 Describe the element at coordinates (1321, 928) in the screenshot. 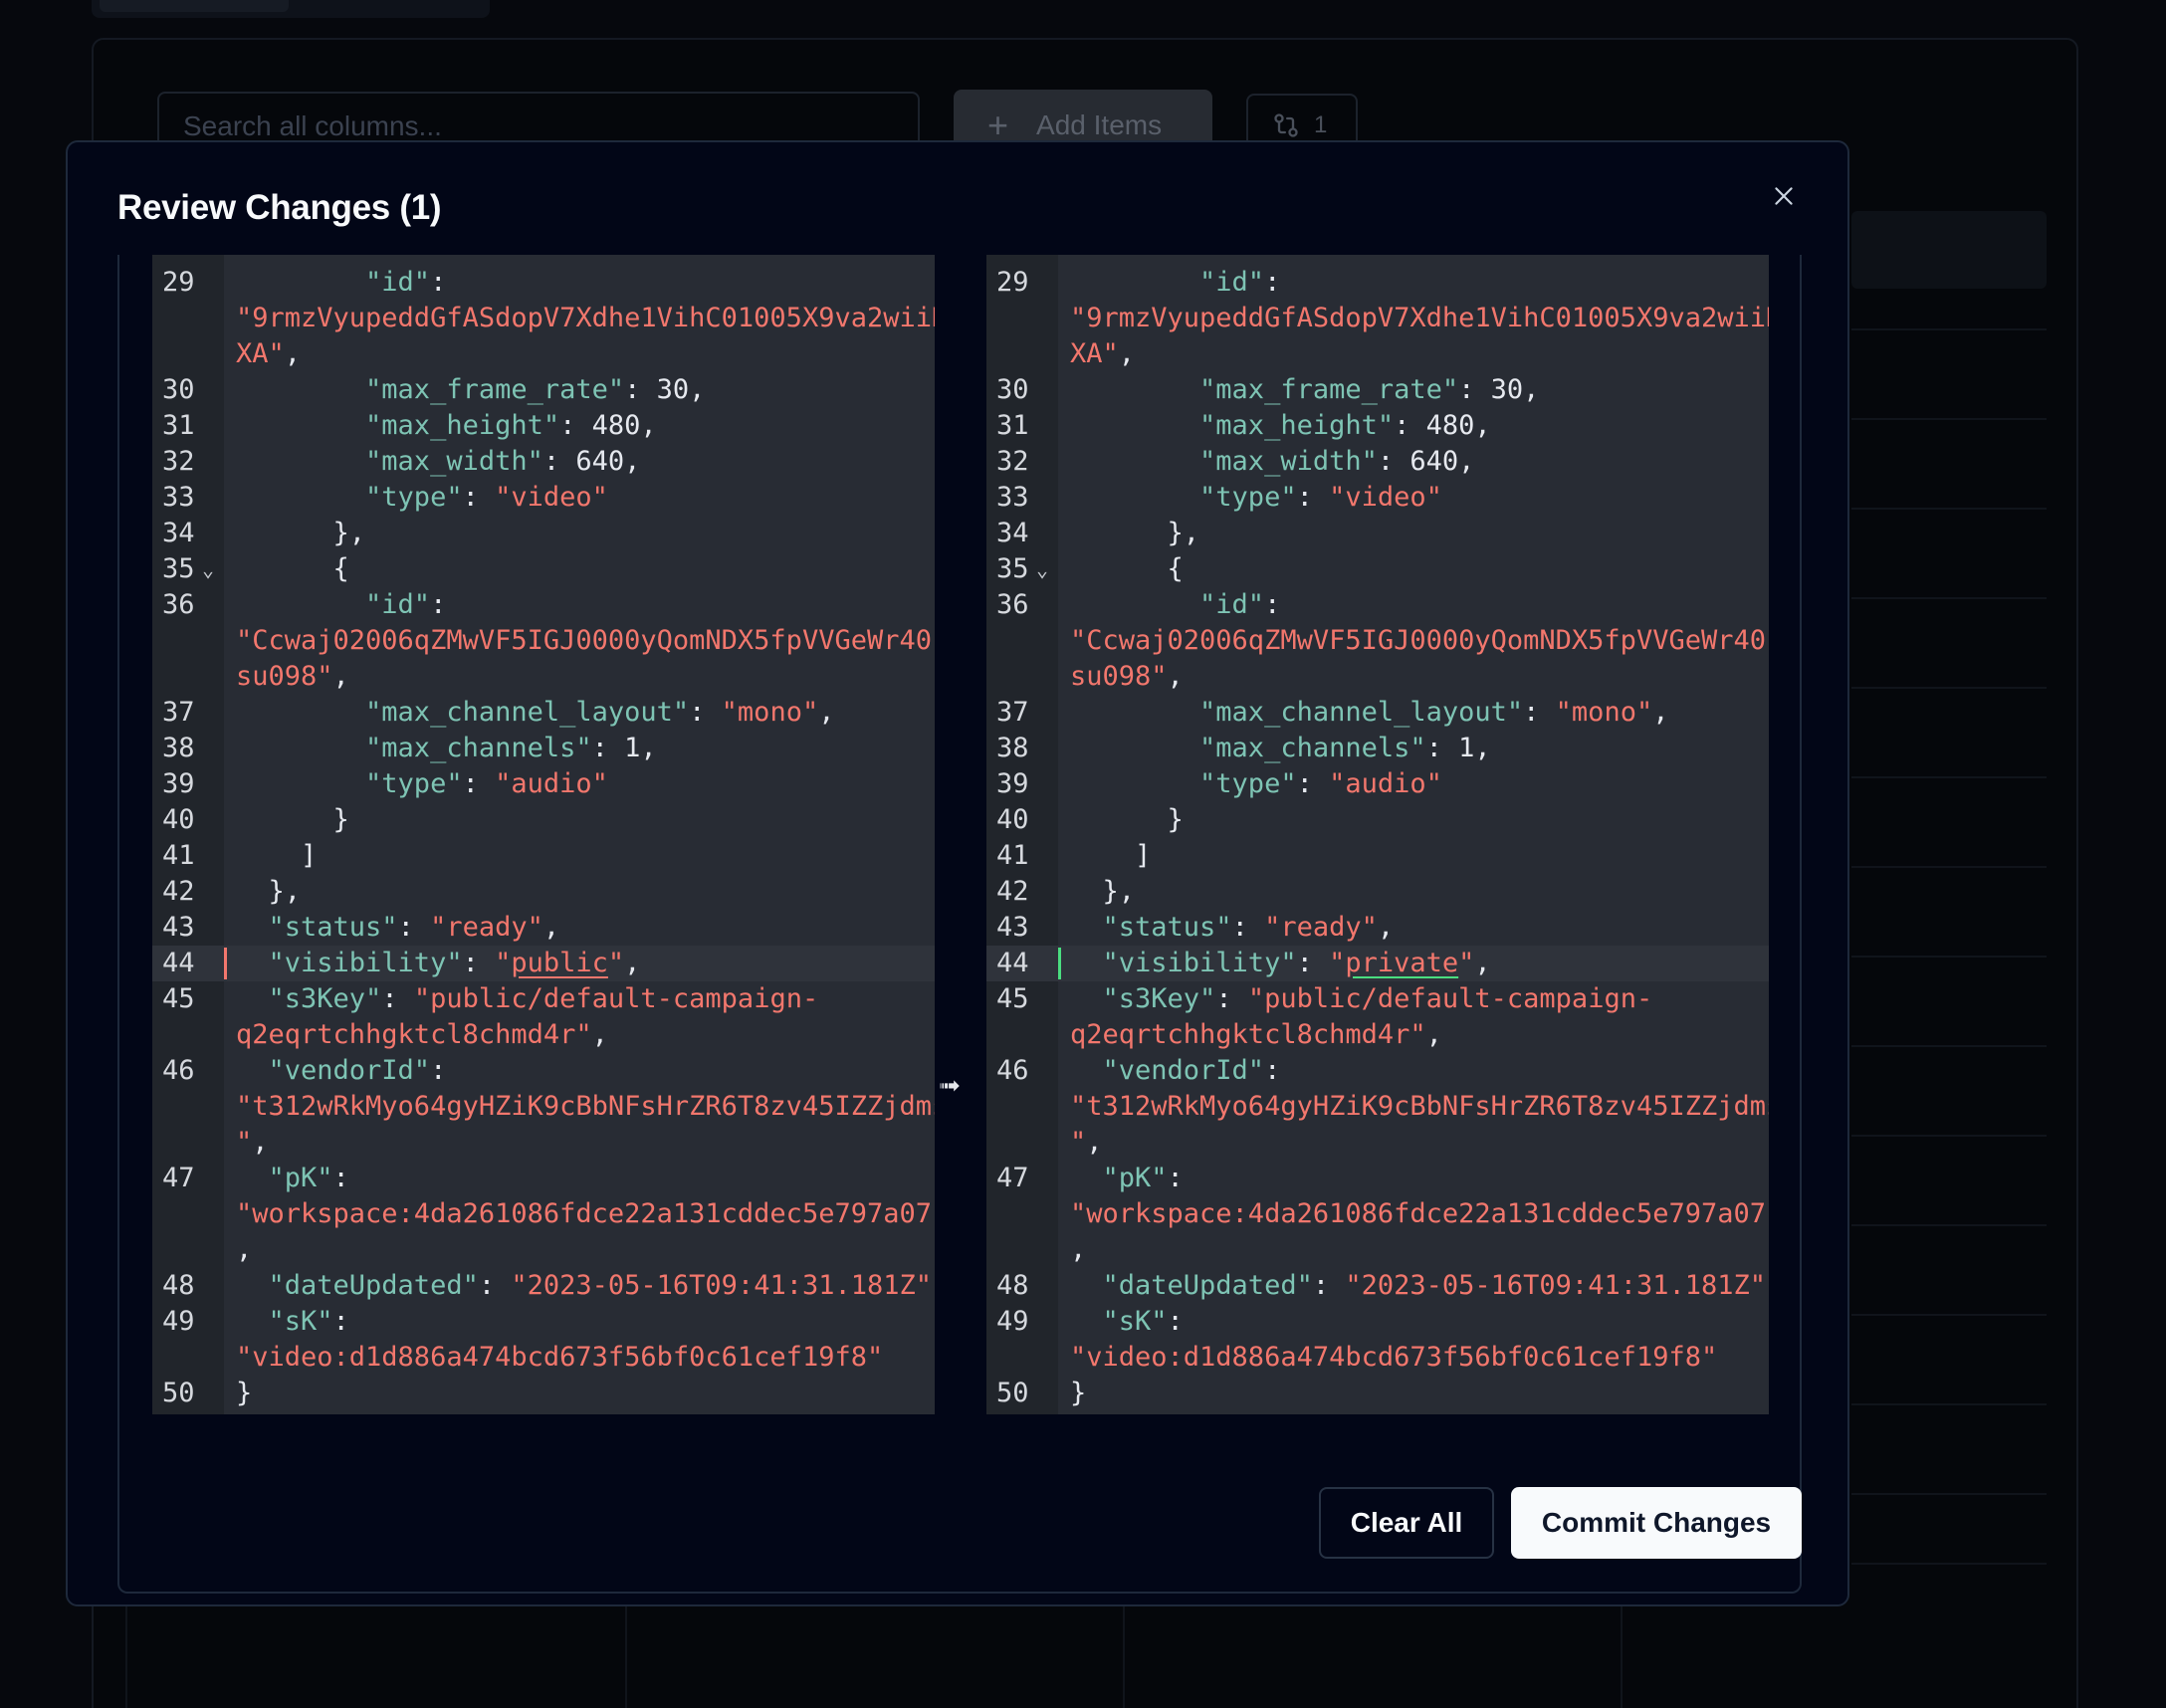

I see `json-string: "ready"` at that location.